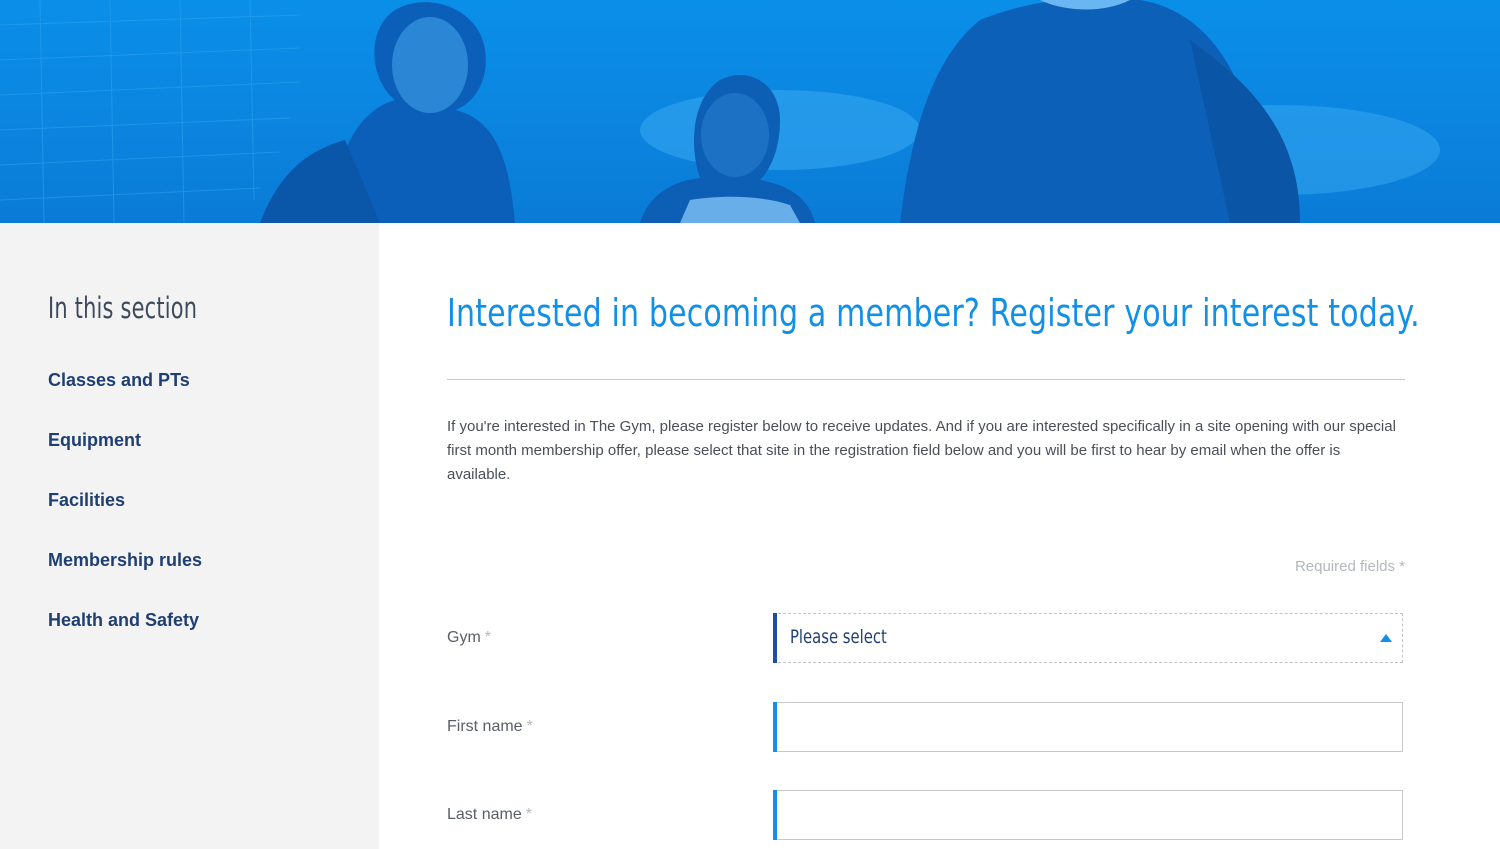  I want to click on last-name-label-text: Last name, so click(484, 814).